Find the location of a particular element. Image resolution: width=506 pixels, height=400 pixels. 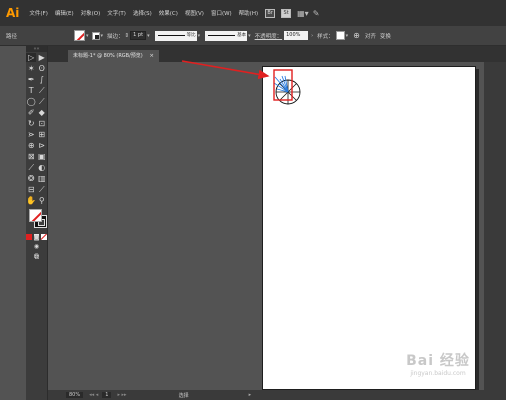

variable-width-profile: 等比 is located at coordinates (175, 35).